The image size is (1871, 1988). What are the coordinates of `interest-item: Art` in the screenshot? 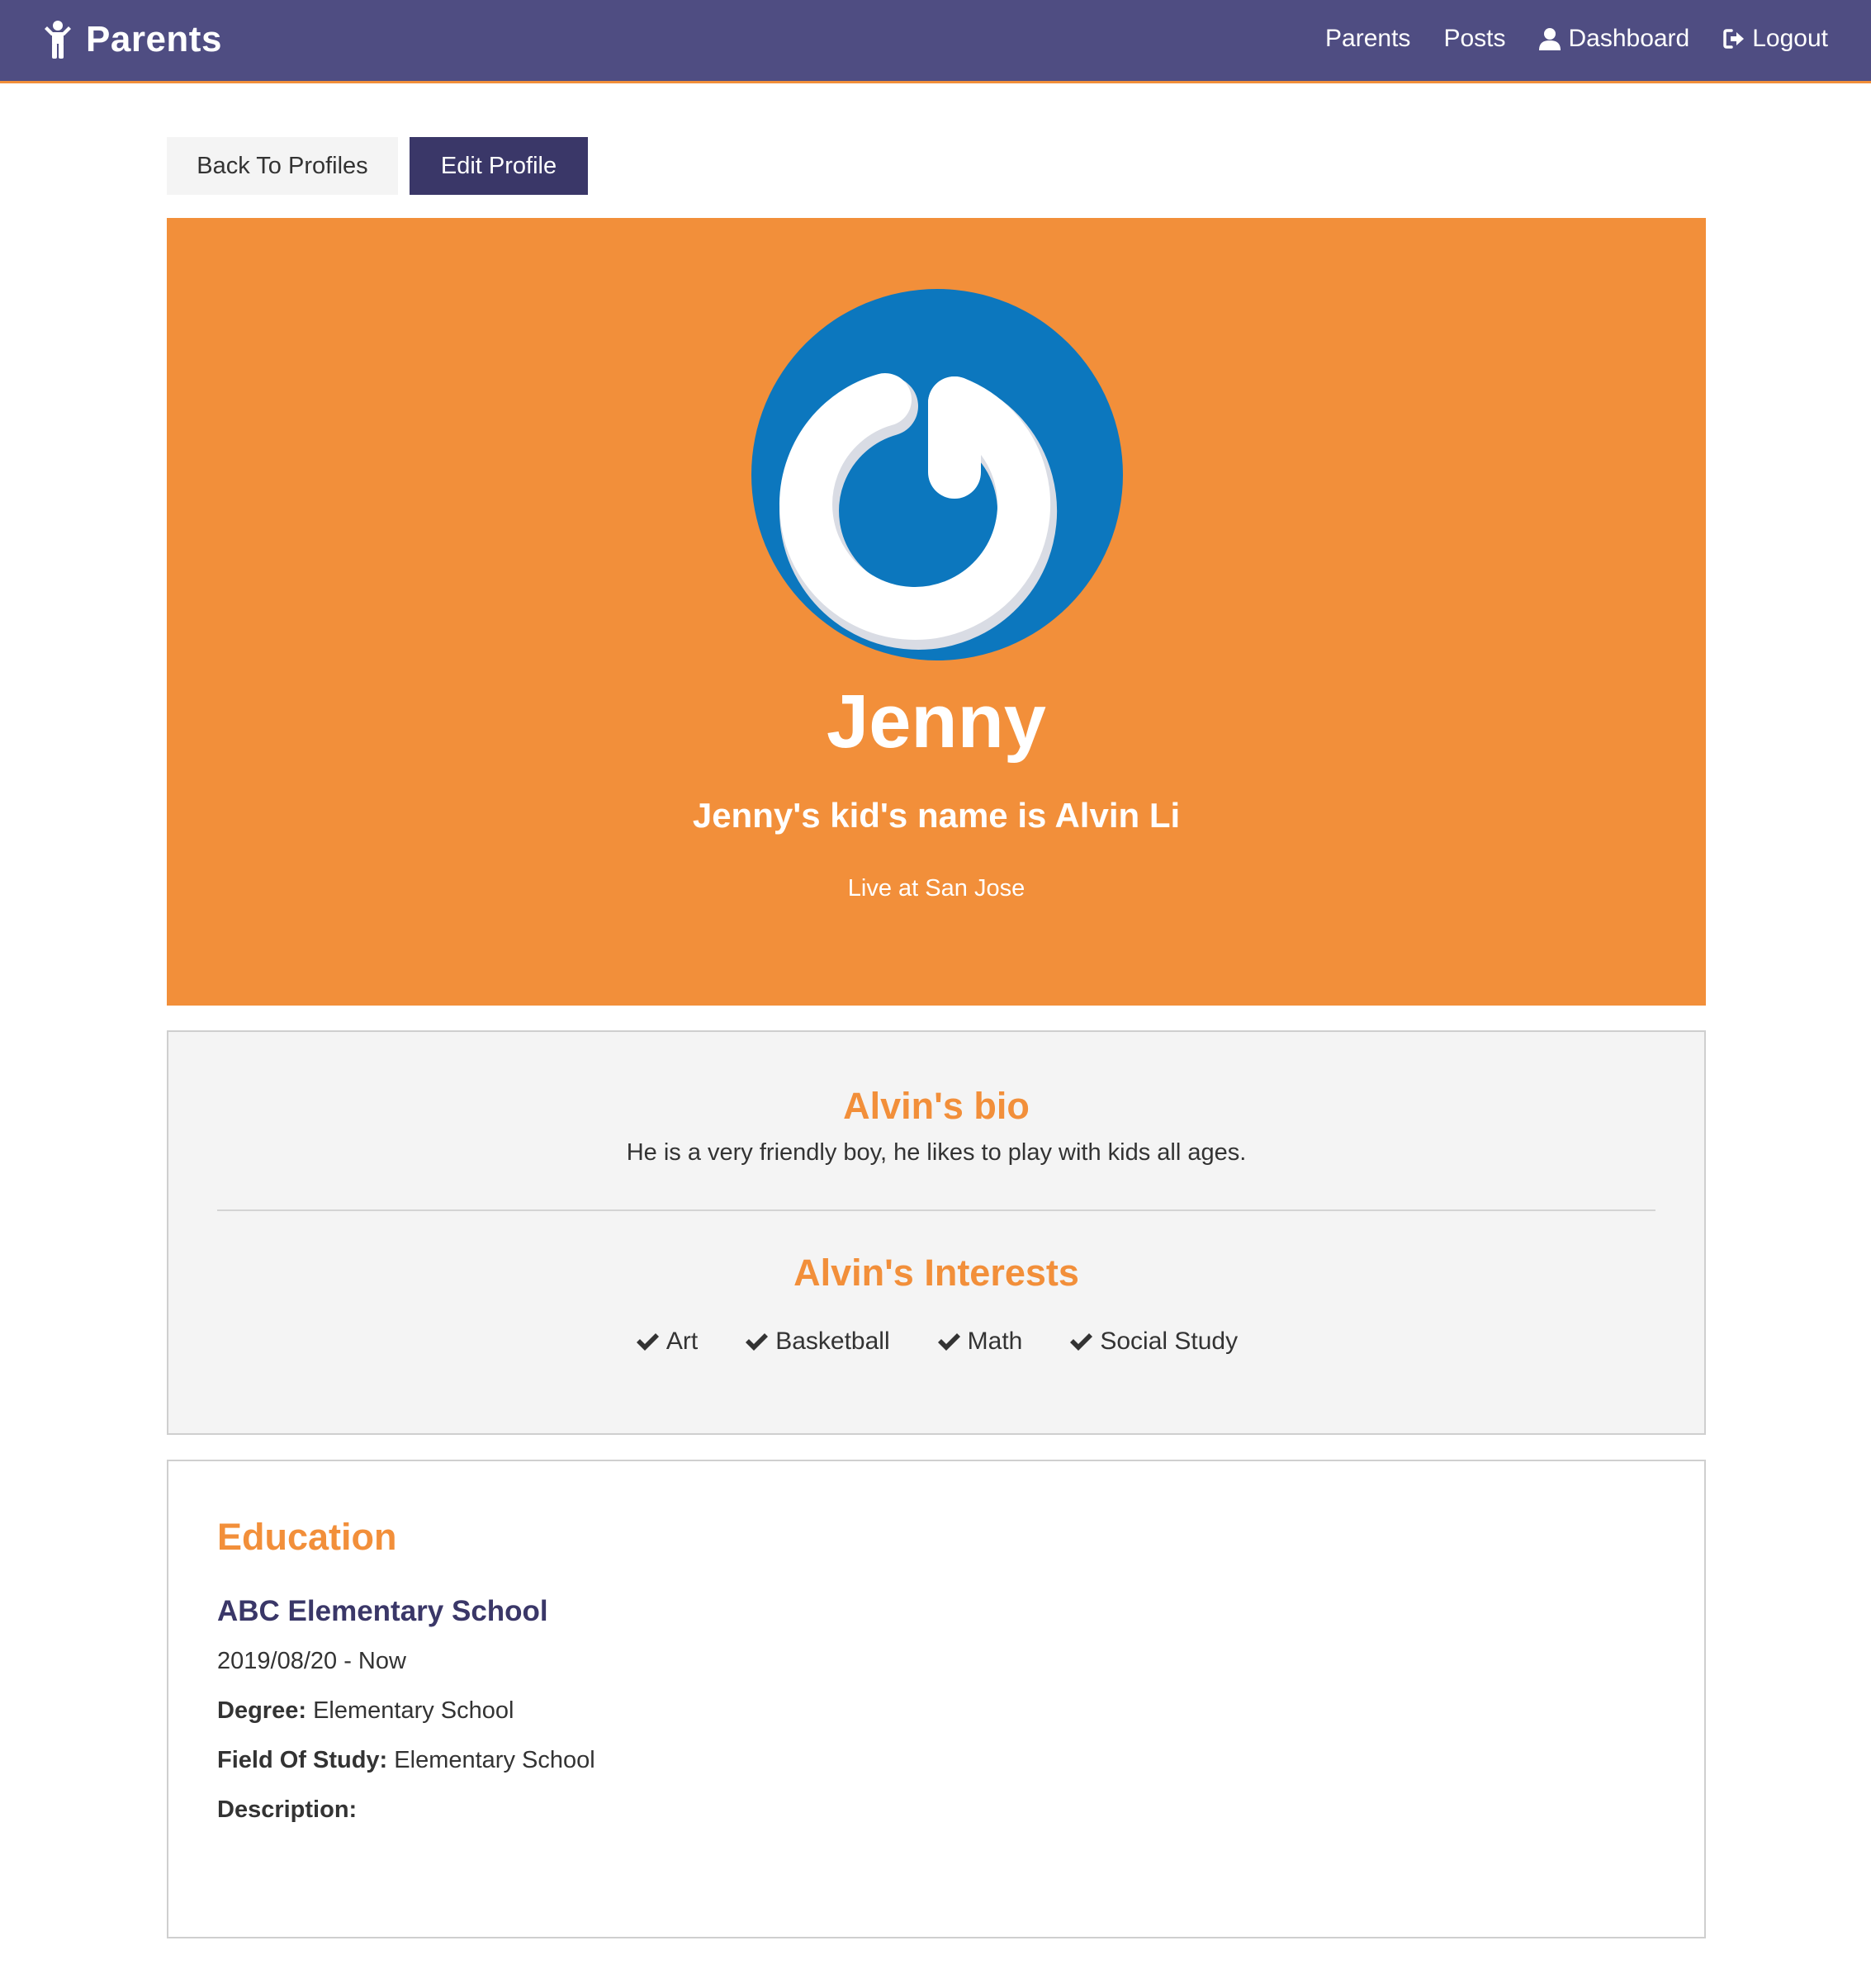 It's located at (666, 1342).